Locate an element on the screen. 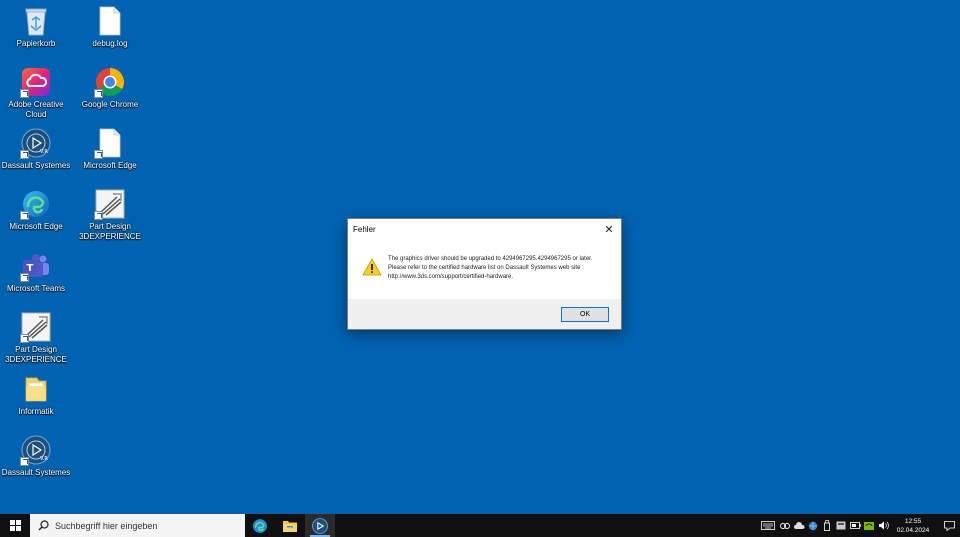 Image resolution: width=960 pixels, height=537 pixels. taskbar-app-edge is located at coordinates (260, 525).